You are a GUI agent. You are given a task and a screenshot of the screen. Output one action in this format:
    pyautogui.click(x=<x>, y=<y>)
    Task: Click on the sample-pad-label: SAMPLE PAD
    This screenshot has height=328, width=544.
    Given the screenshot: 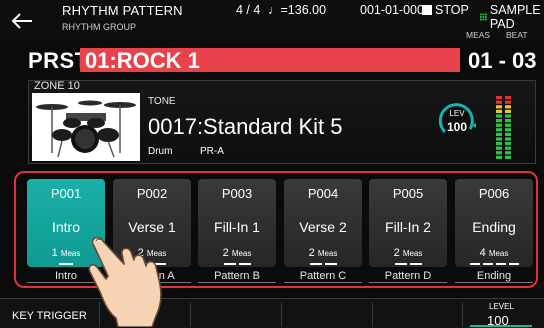 What is the action you would take?
    pyautogui.click(x=515, y=17)
    